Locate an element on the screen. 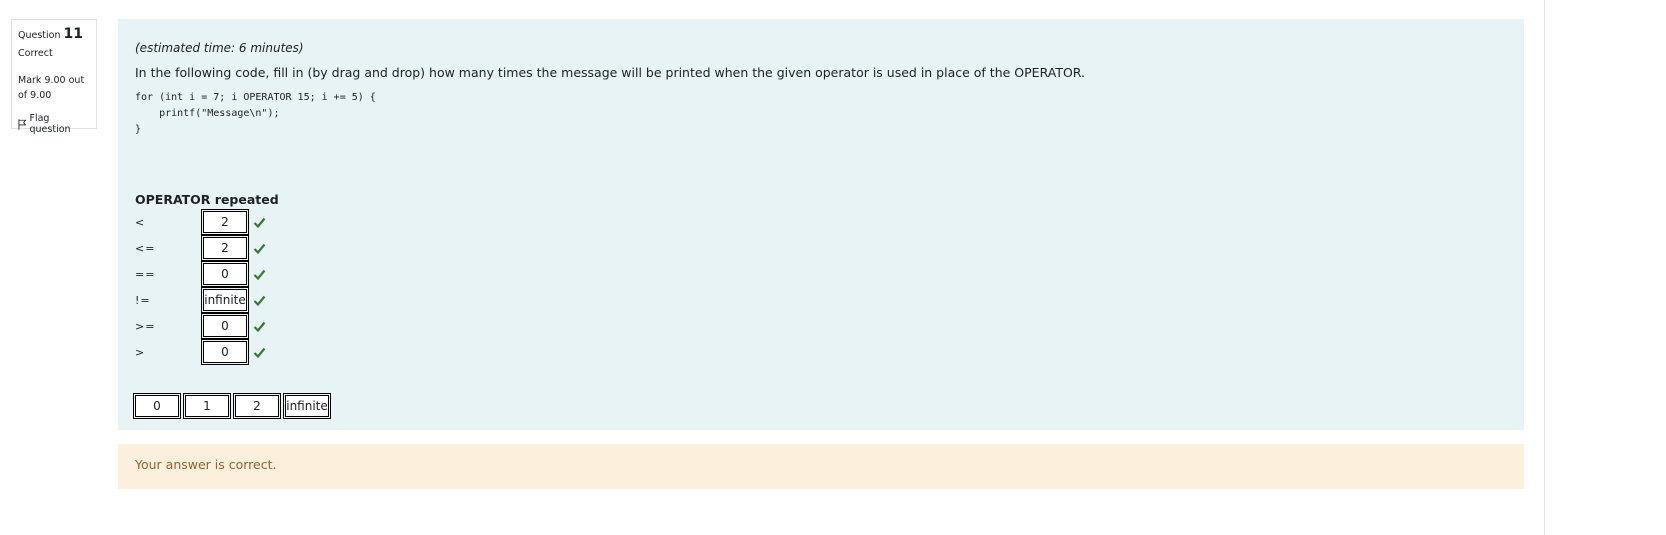  operator-label: == is located at coordinates (145, 274).